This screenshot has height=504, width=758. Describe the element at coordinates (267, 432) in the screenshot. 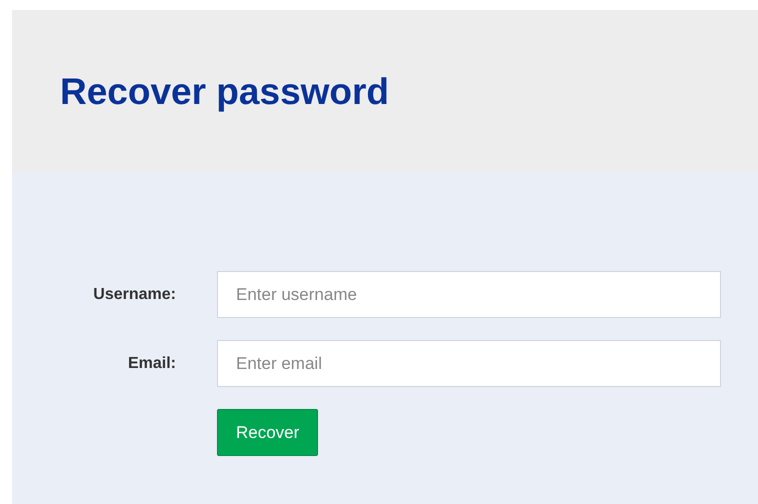

I see `recover-button: Recover` at that location.